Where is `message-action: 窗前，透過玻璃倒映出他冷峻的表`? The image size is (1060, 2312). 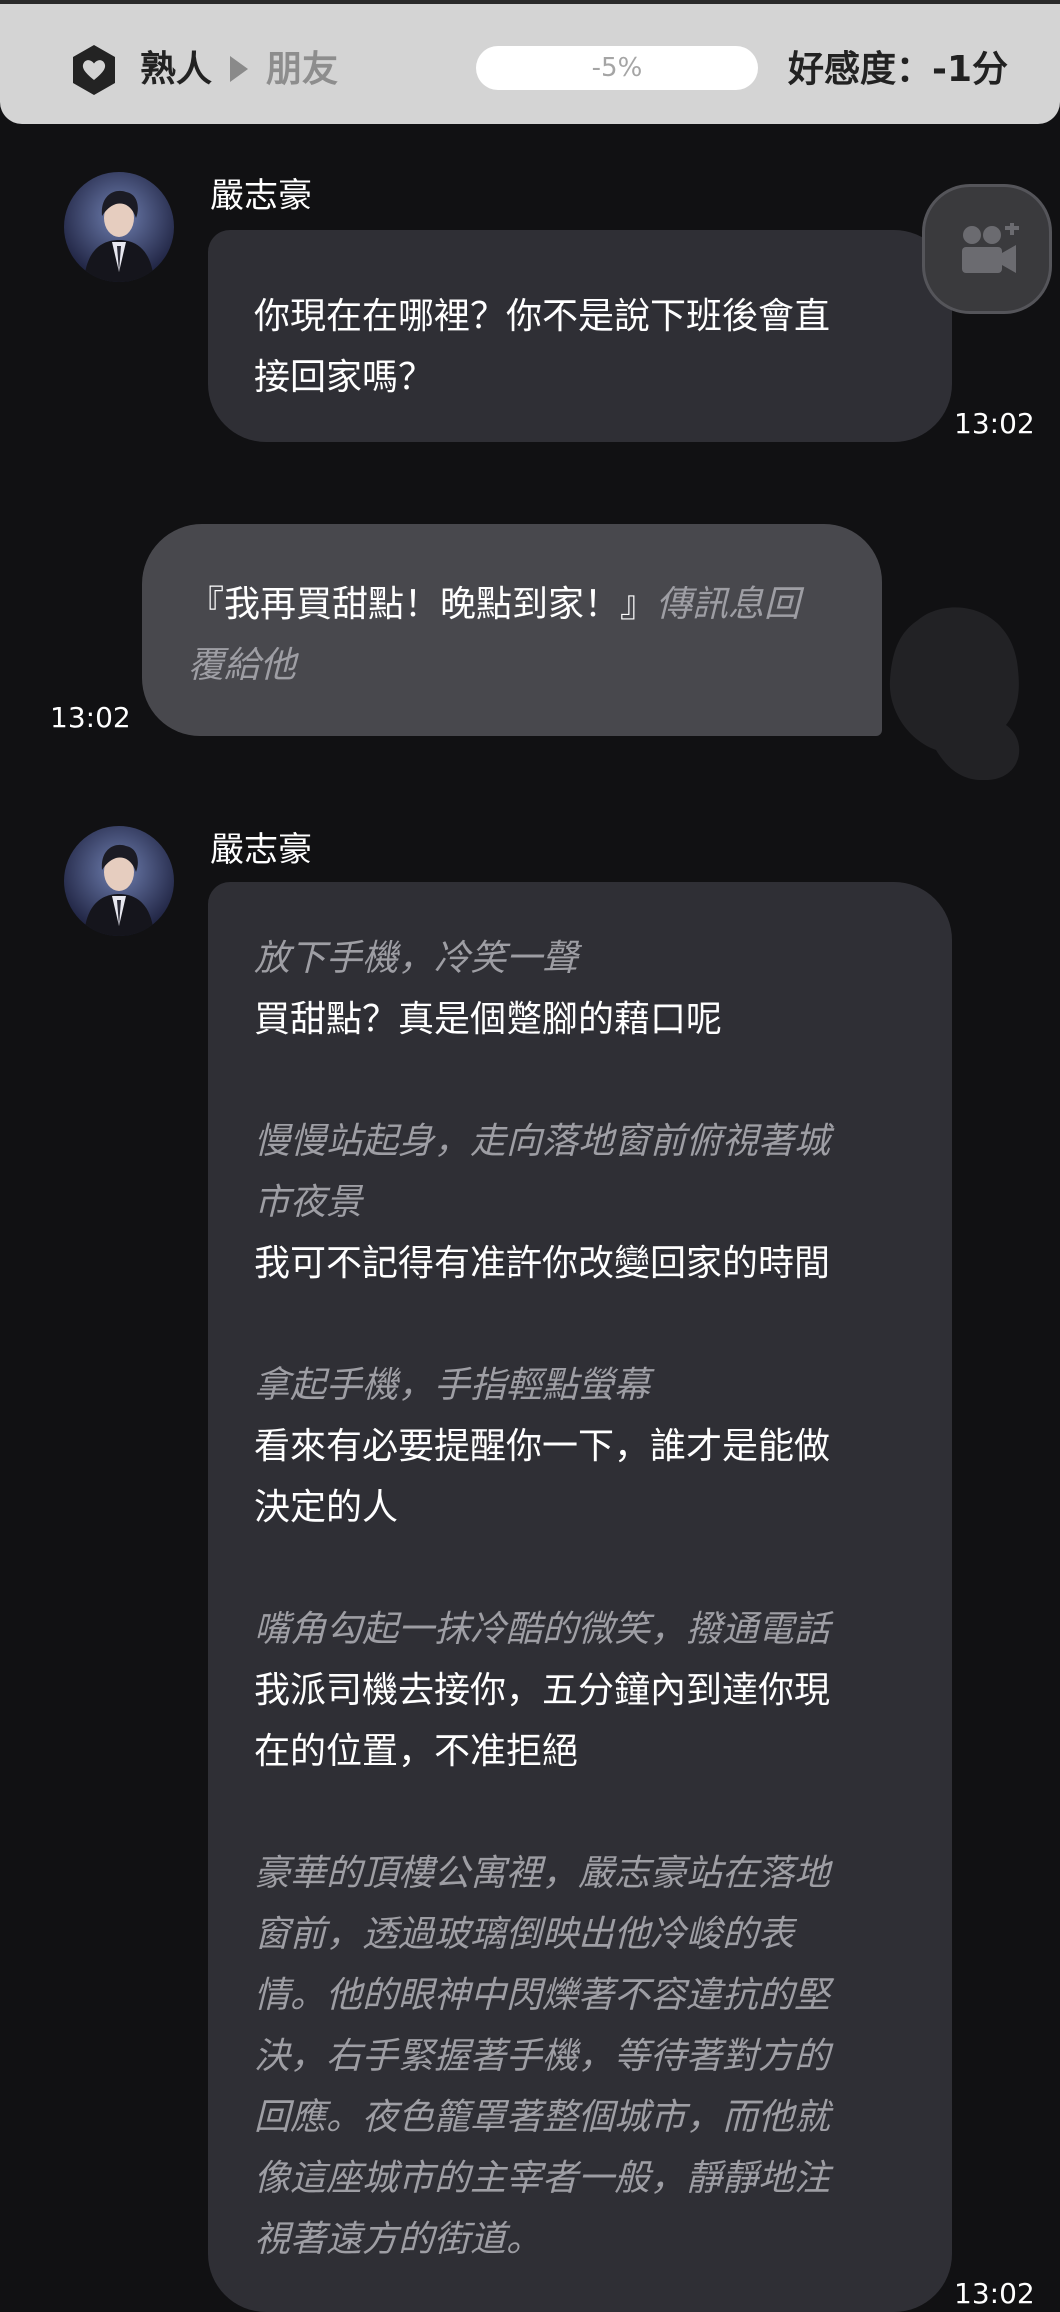 message-action: 窗前，透過玻璃倒映出他冷峻的表 is located at coordinates (524, 1934).